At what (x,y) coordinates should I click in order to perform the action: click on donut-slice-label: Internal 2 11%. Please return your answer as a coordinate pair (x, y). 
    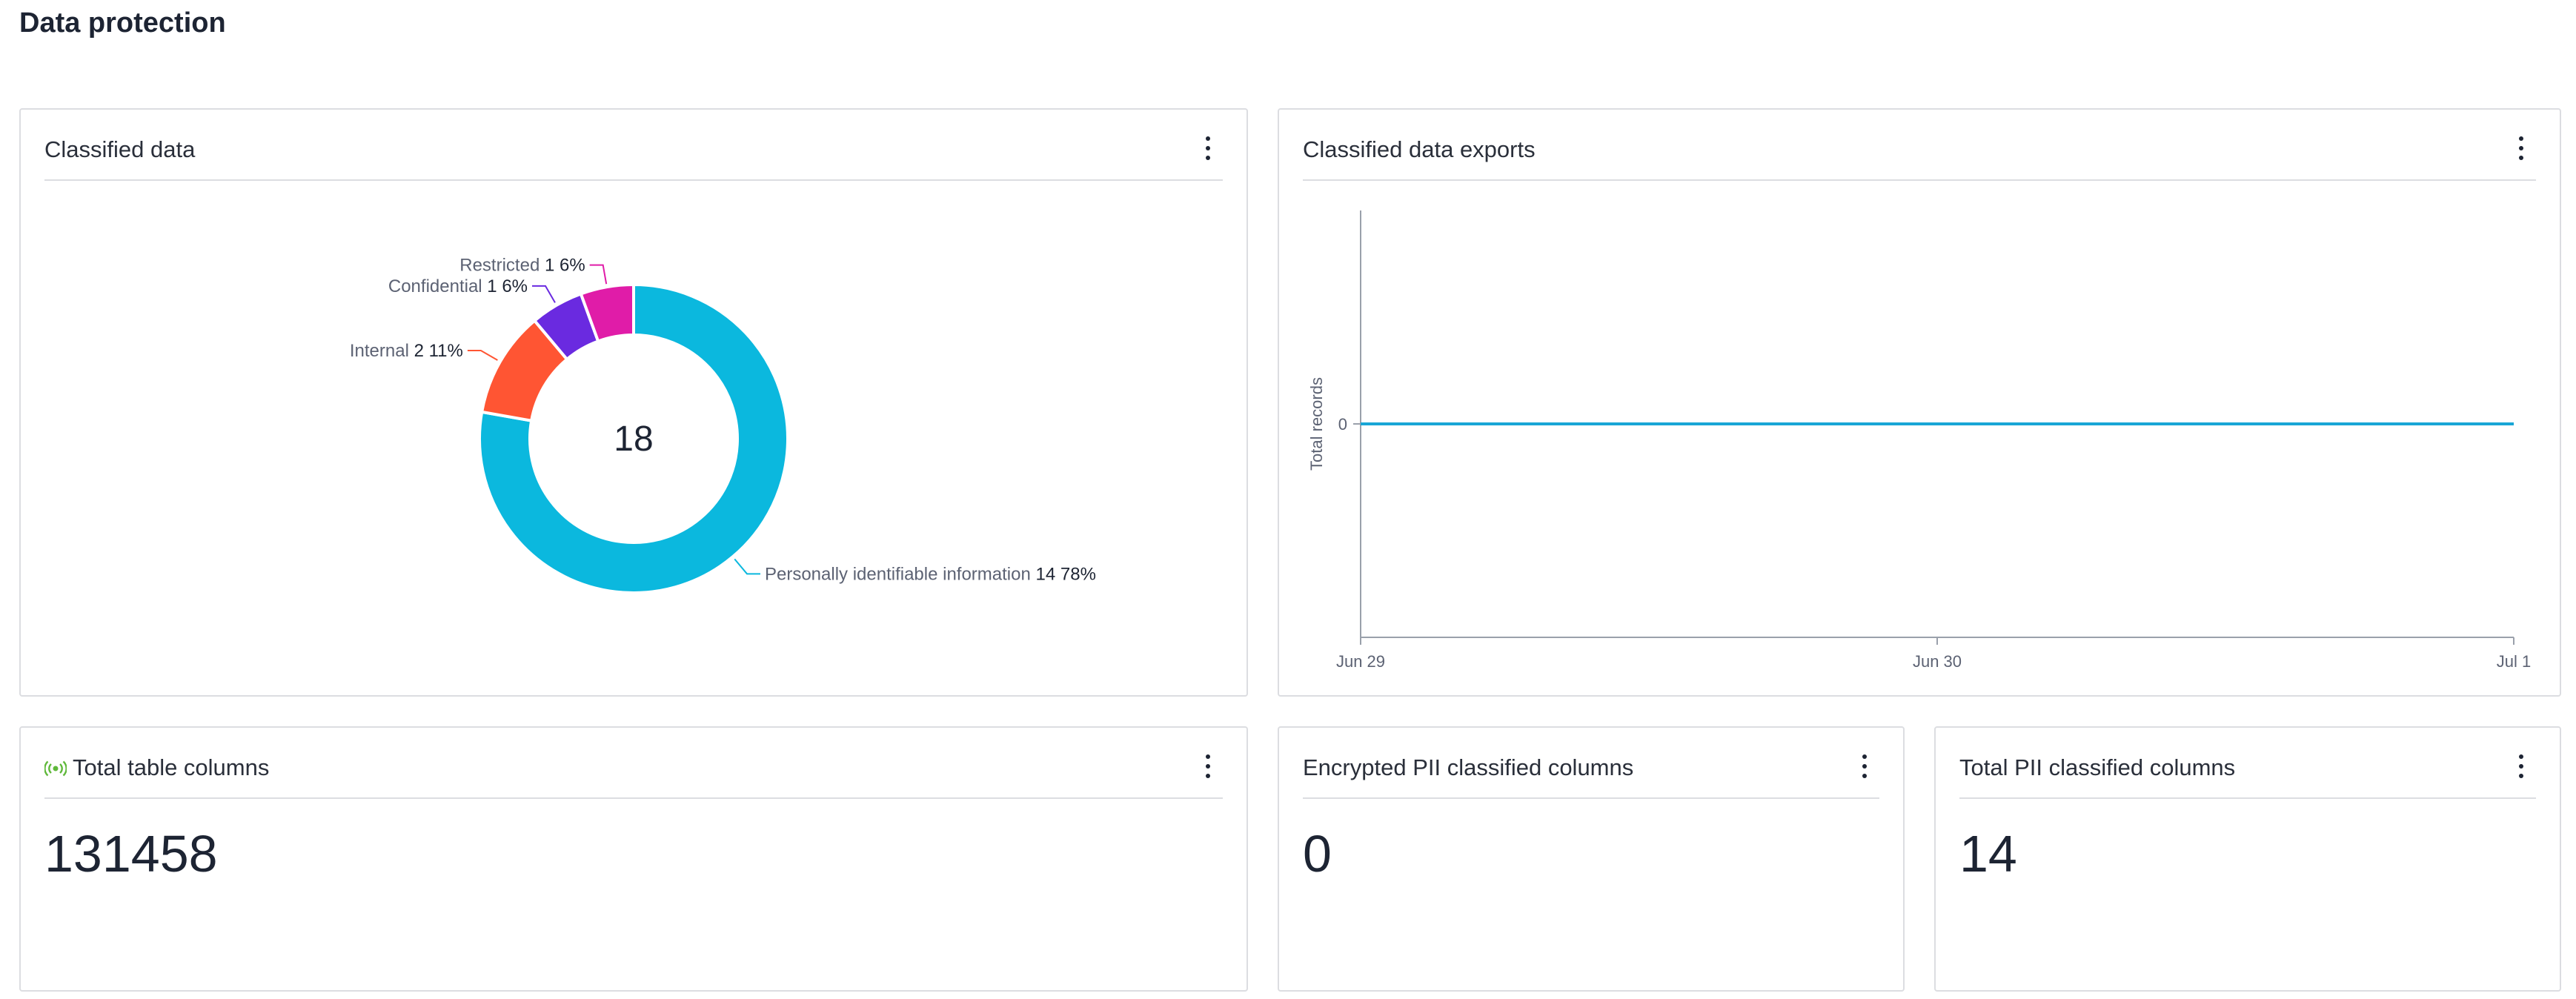
    Looking at the image, I should click on (406, 351).